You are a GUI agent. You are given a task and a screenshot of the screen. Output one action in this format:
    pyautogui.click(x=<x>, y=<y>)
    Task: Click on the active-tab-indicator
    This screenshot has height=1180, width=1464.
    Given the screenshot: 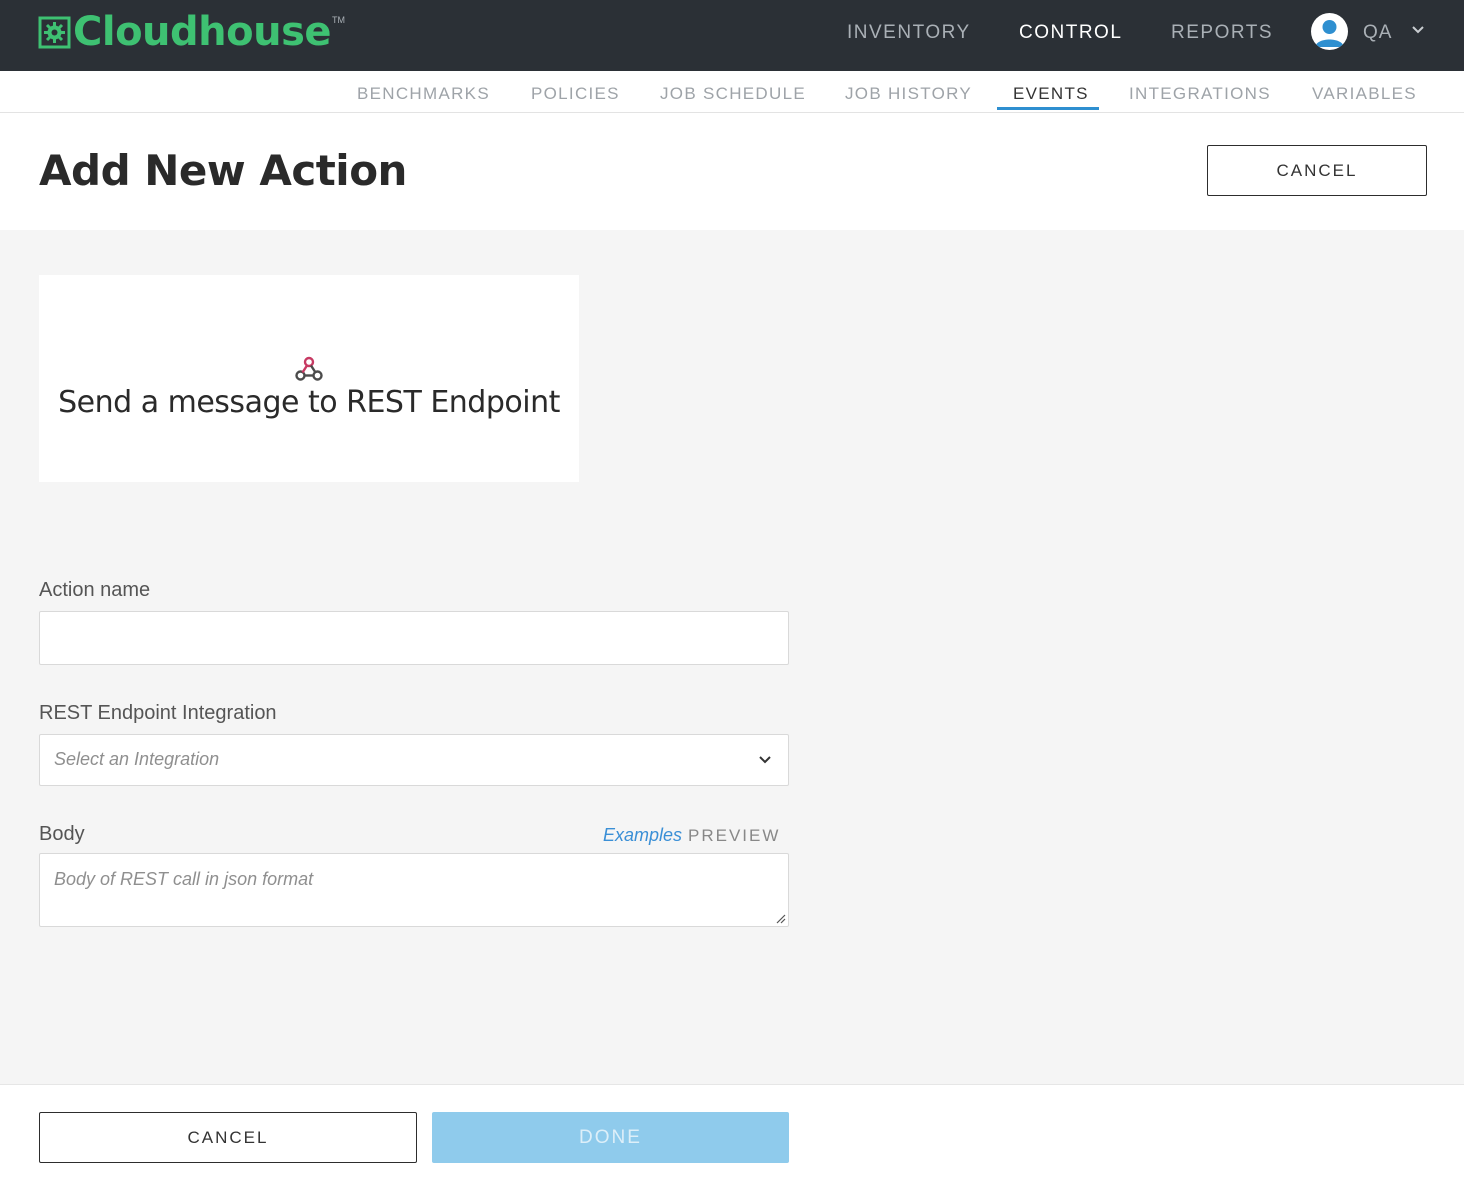 What is the action you would take?
    pyautogui.click(x=1048, y=108)
    